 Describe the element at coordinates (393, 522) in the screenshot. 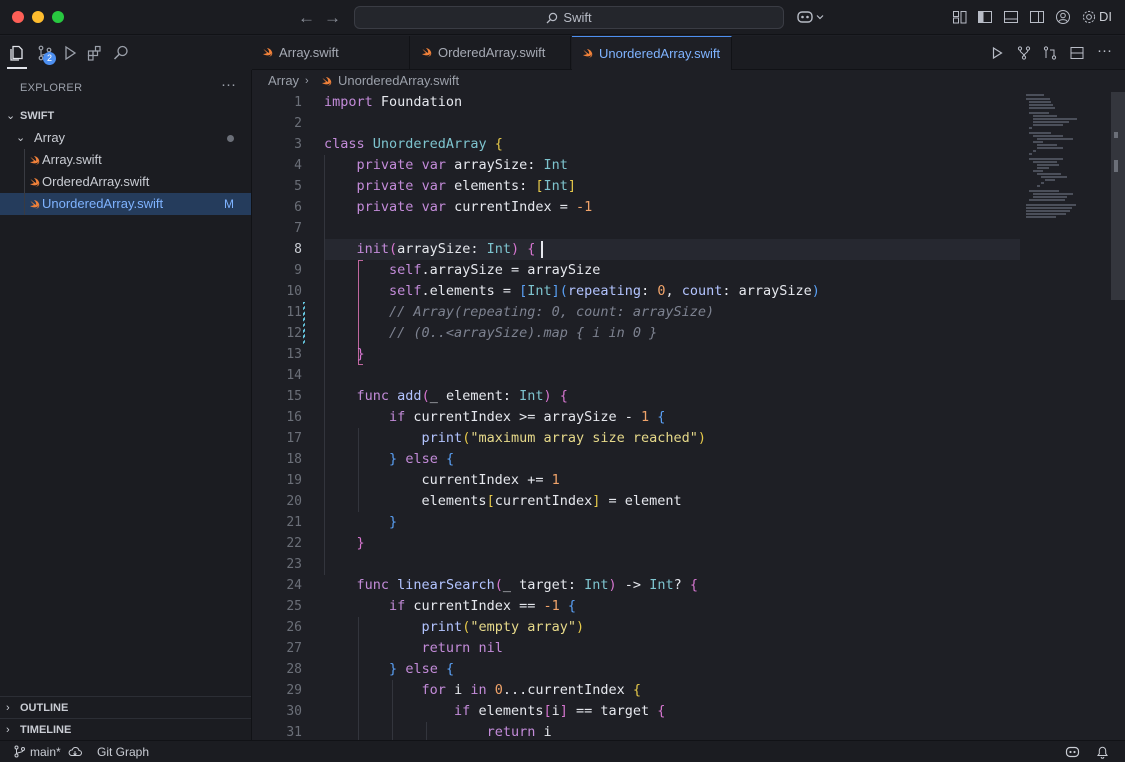

I see `code-line: }` at that location.